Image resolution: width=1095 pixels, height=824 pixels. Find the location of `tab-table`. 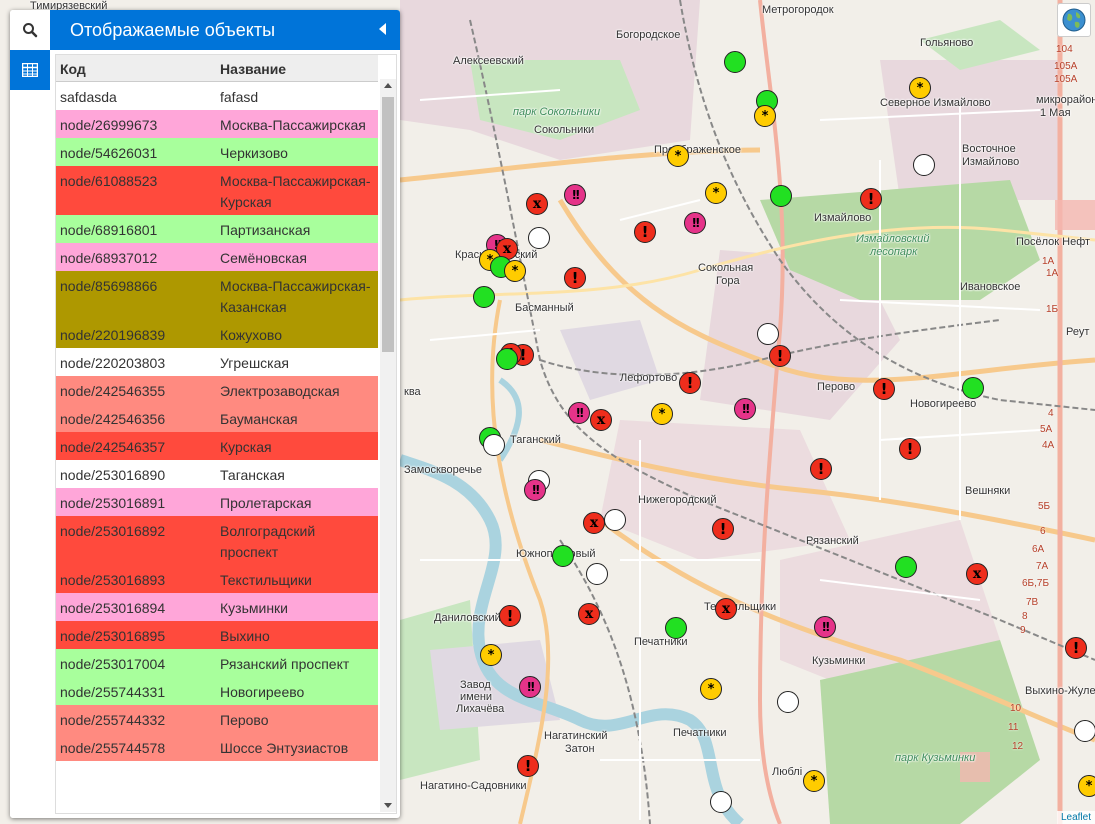

tab-table is located at coordinates (30, 70).